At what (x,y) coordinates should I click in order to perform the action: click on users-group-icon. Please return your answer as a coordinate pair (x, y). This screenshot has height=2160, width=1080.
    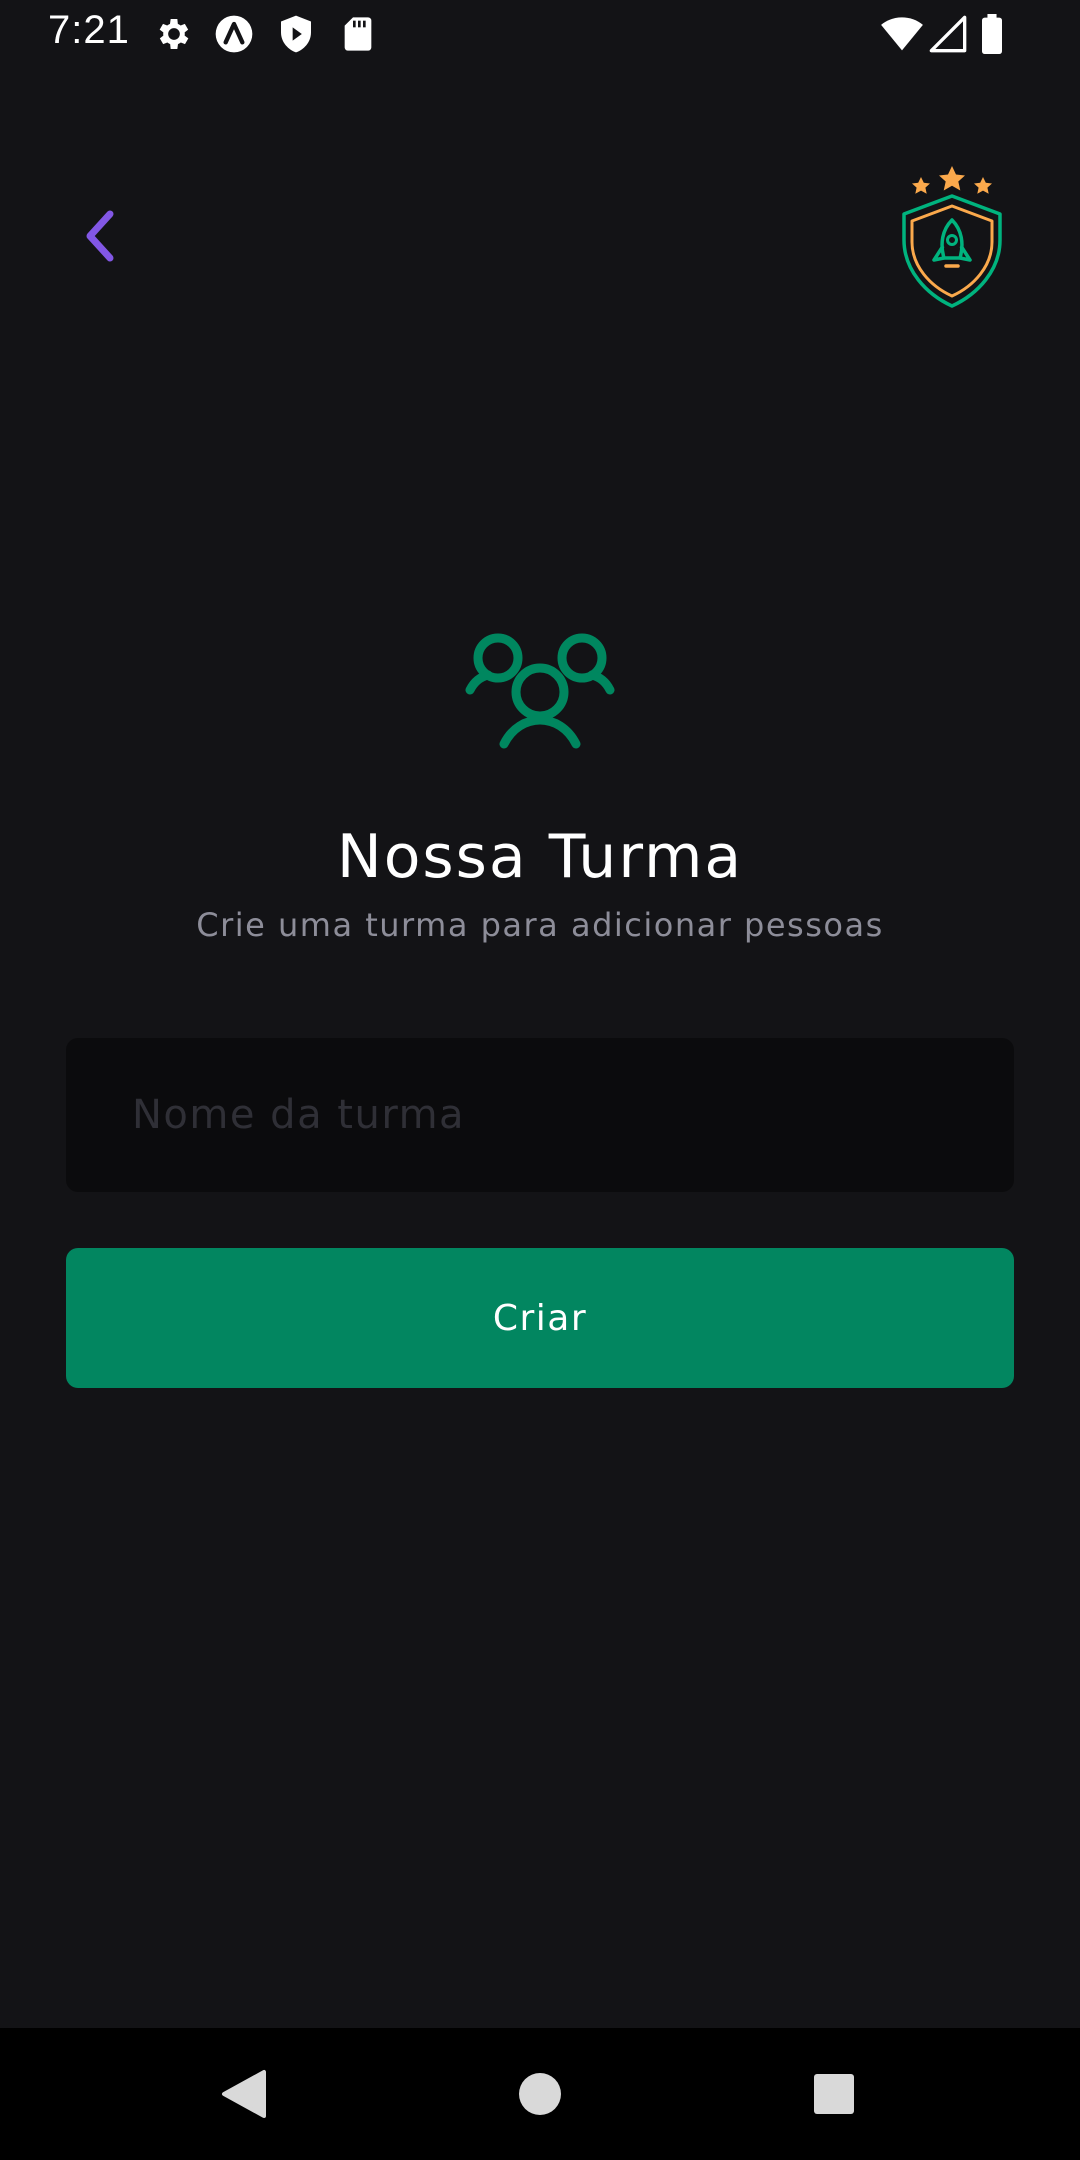
    Looking at the image, I should click on (540, 692).